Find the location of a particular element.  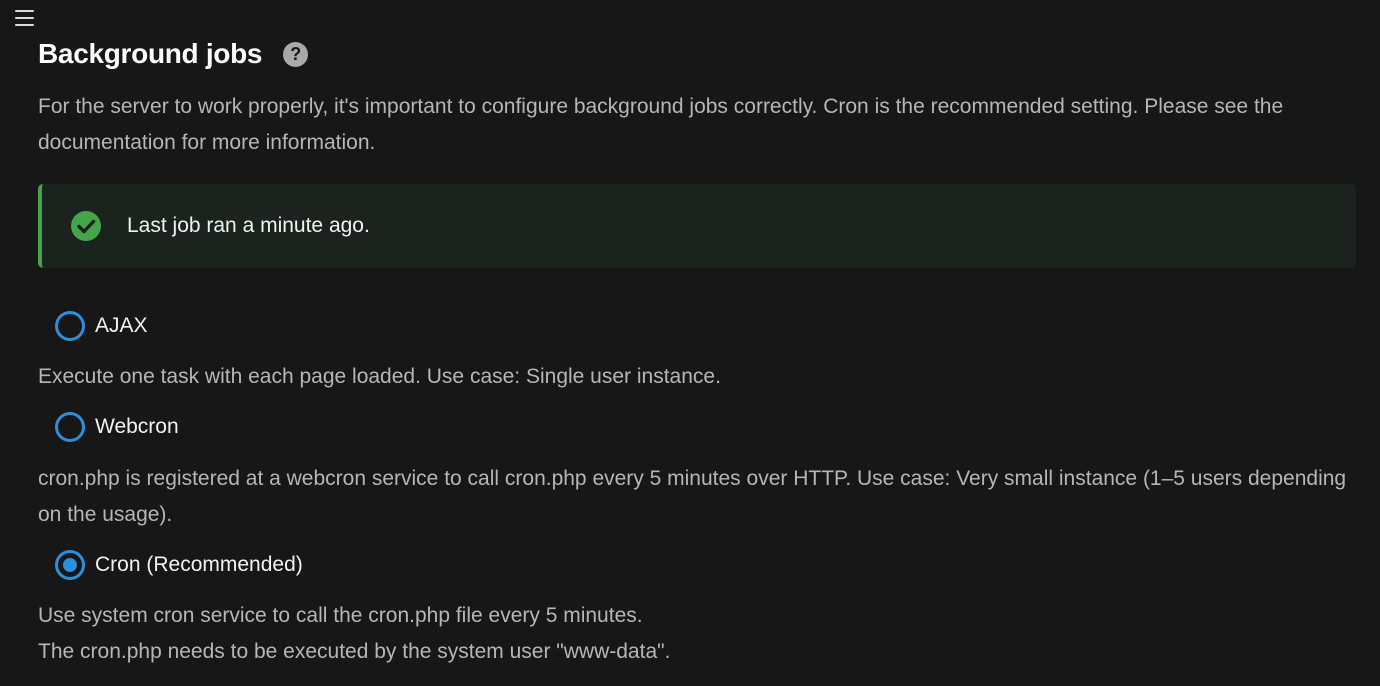

last-job-status: Last job ran a minute ago. is located at coordinates (248, 225).